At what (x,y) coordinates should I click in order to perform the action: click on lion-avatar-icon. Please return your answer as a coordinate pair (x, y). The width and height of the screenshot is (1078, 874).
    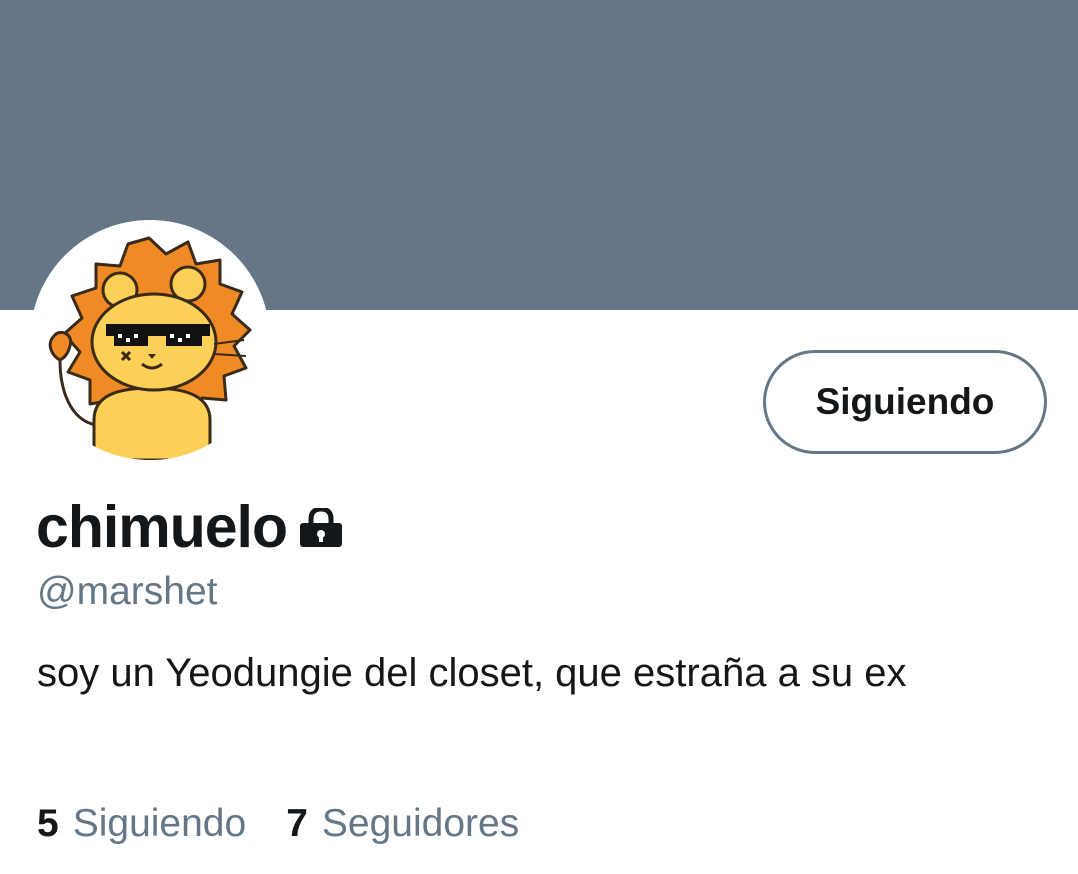
    Looking at the image, I should click on (150, 348).